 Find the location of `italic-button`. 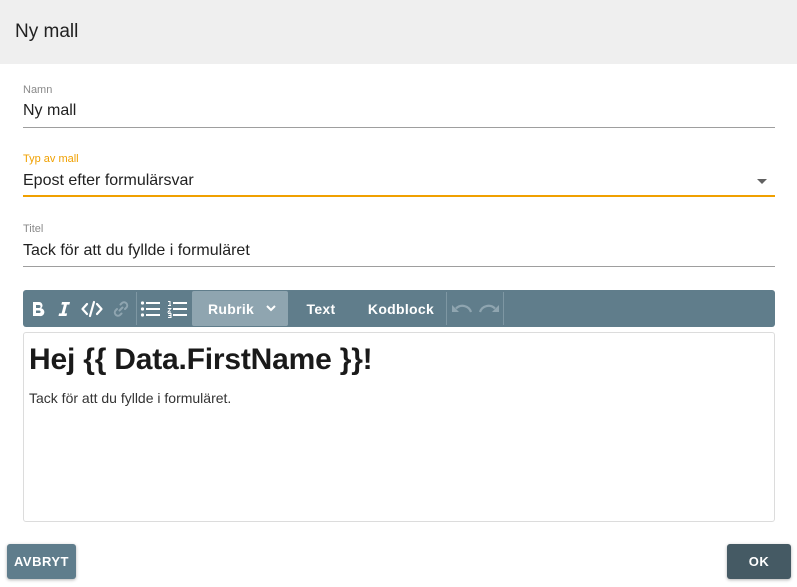

italic-button is located at coordinates (64, 308).